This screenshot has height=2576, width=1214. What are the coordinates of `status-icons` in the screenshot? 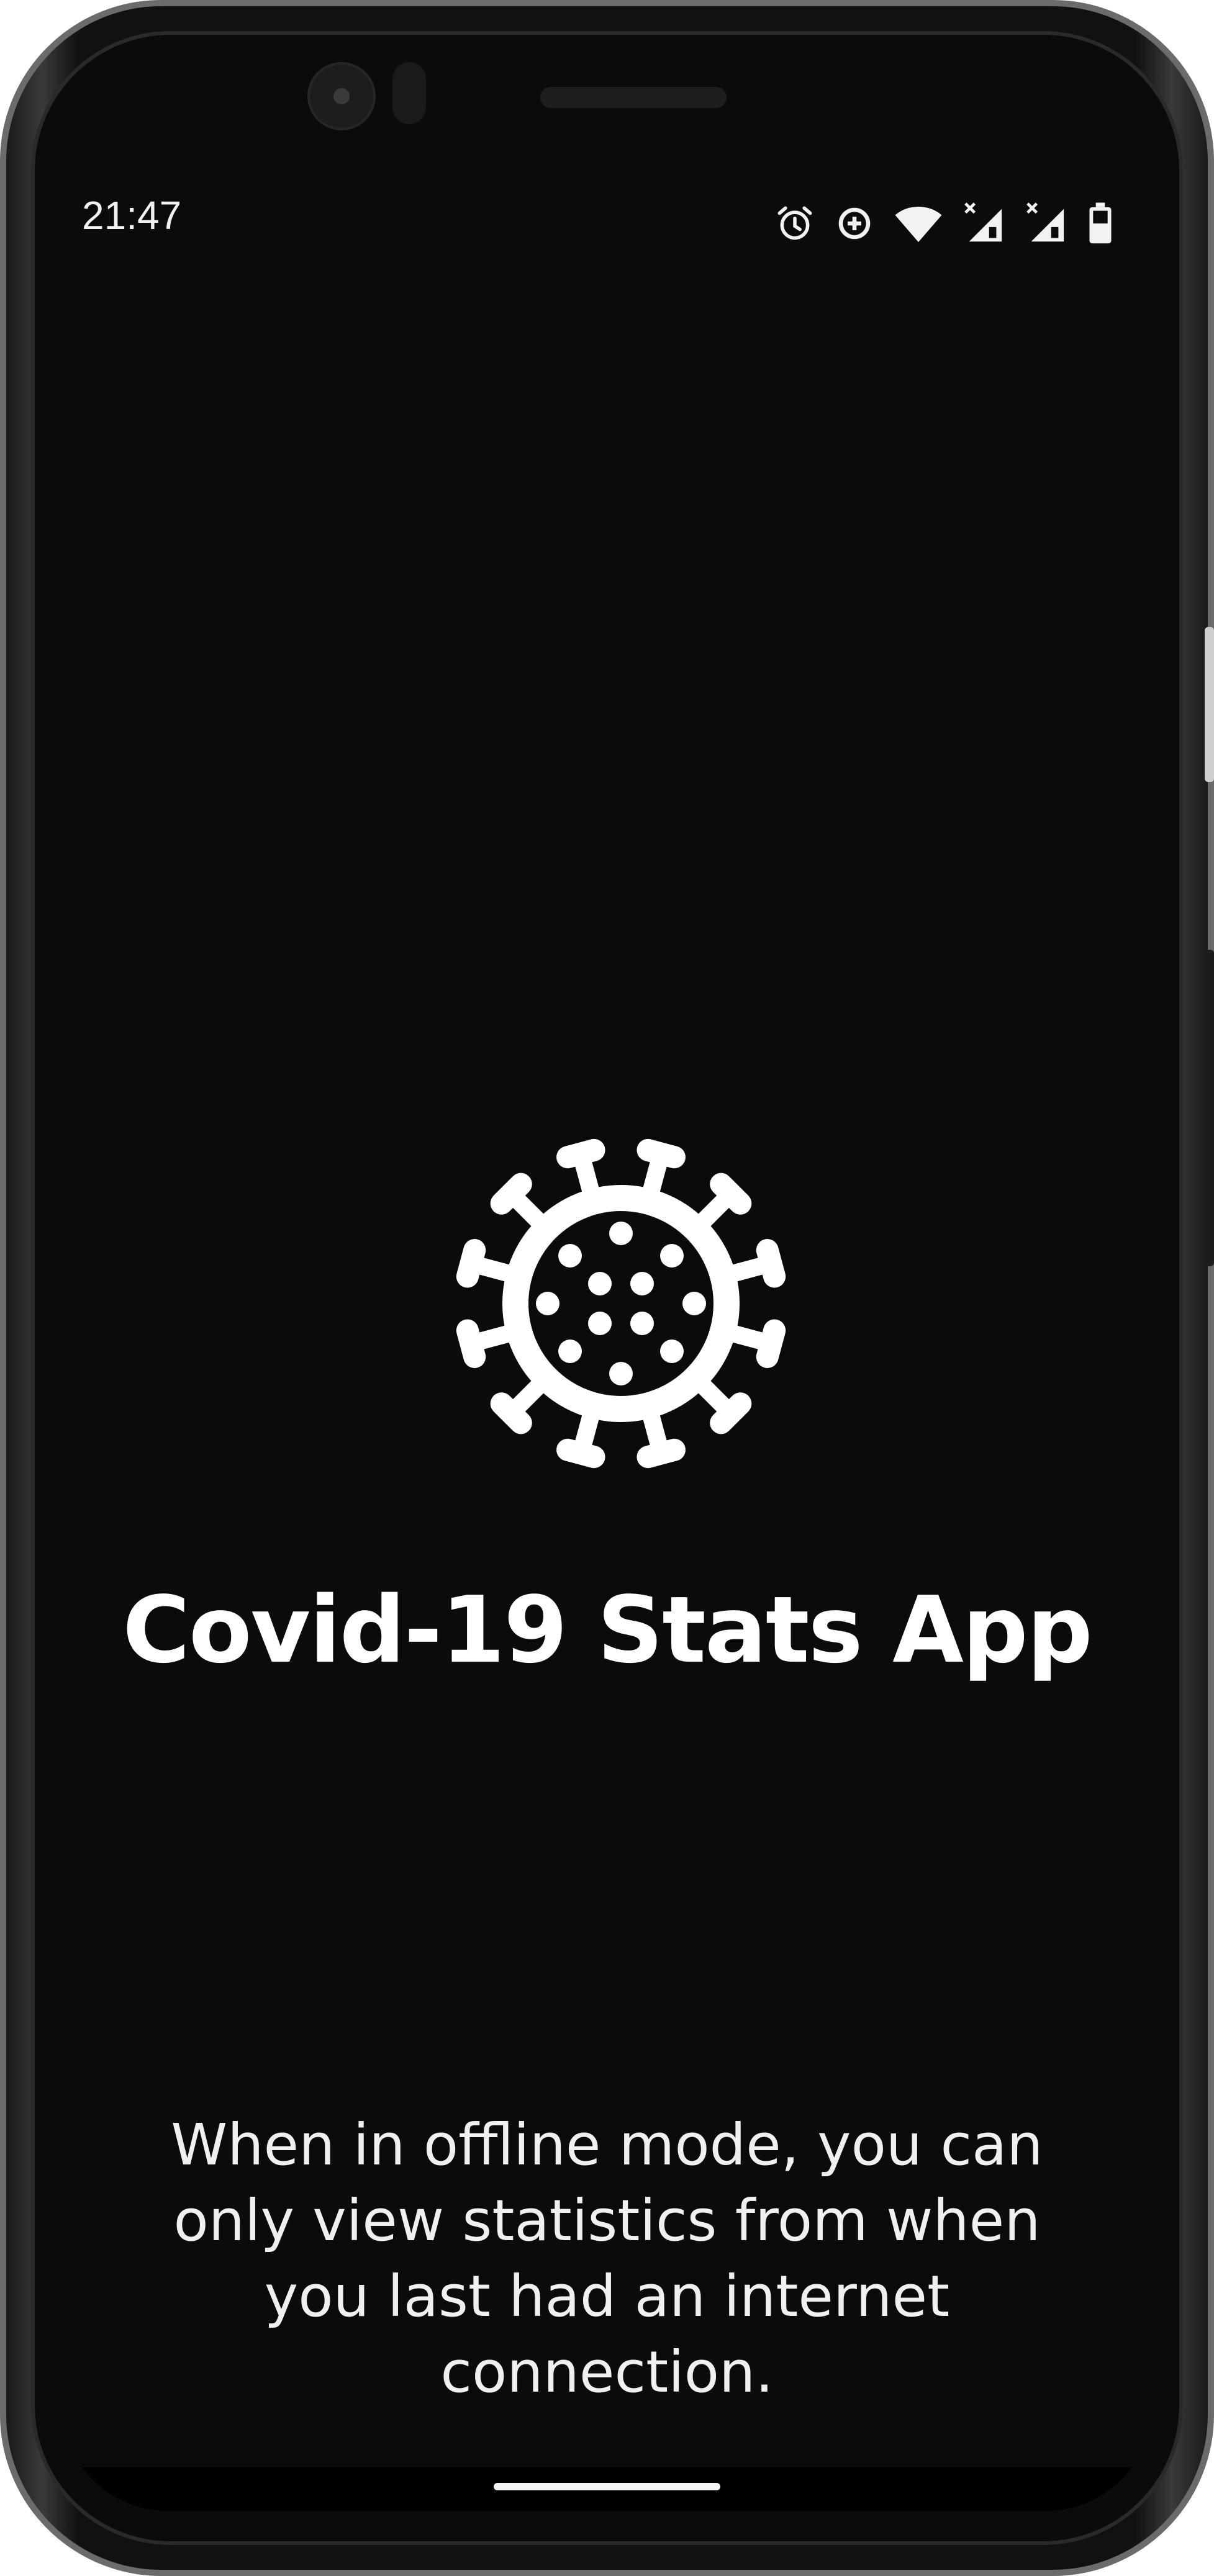 It's located at (944, 223).